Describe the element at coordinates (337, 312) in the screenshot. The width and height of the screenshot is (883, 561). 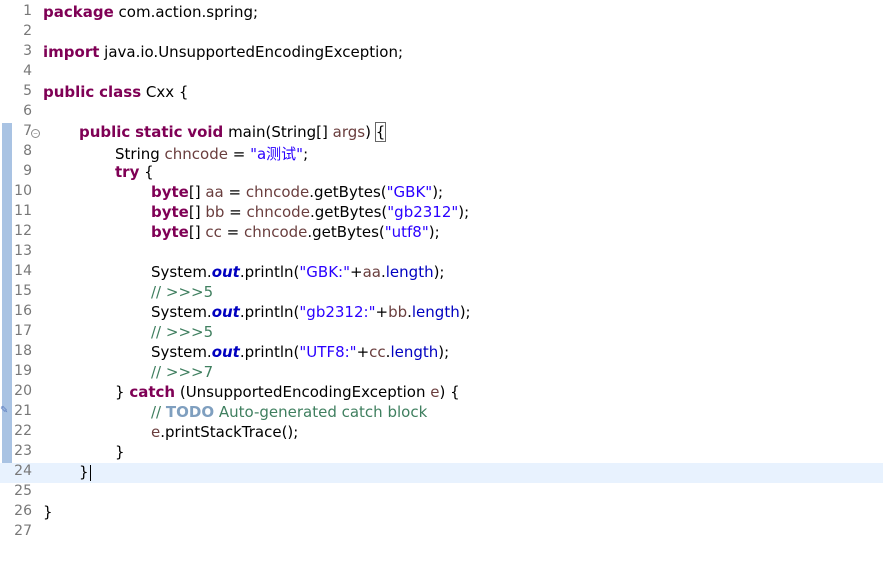
I see `string-literal: "gb2312:"` at that location.